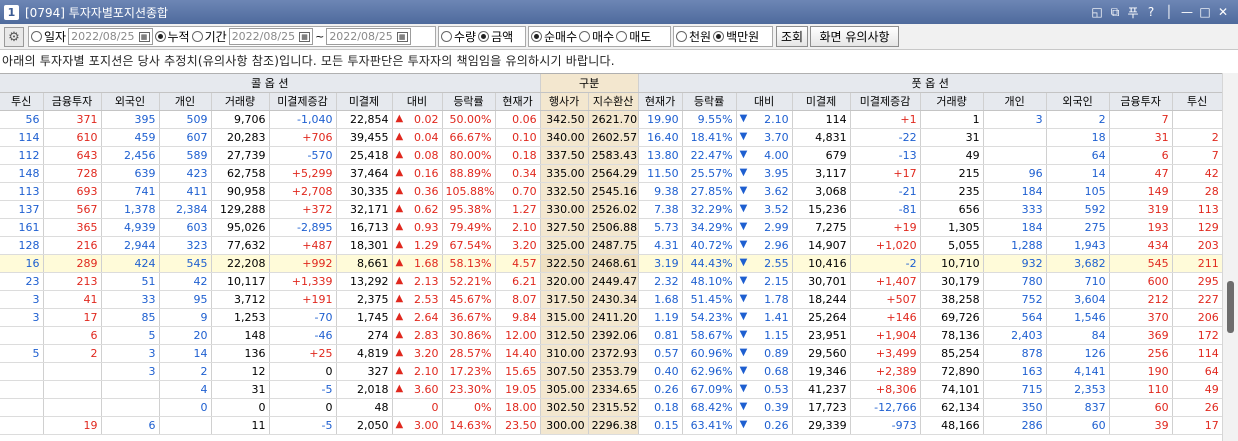 Image resolution: width=1238 pixels, height=441 pixels. I want to click on cell-p-trust: 113, so click(1197, 209).